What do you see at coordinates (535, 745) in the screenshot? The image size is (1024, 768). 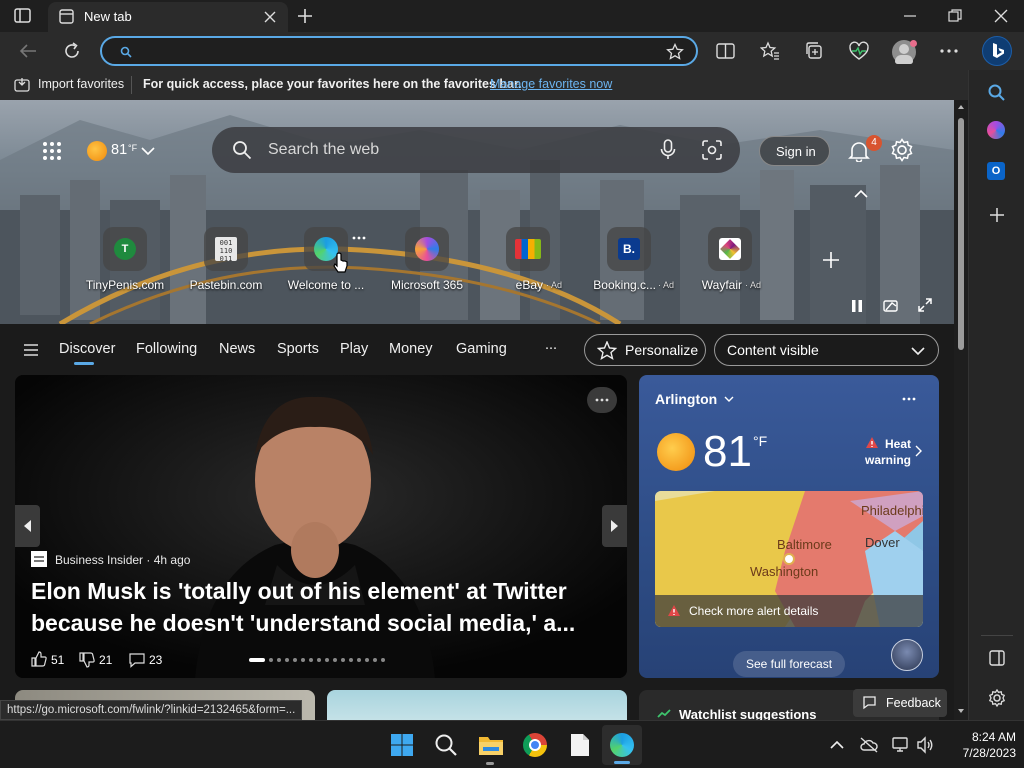 I see `chrome-icon` at bounding box center [535, 745].